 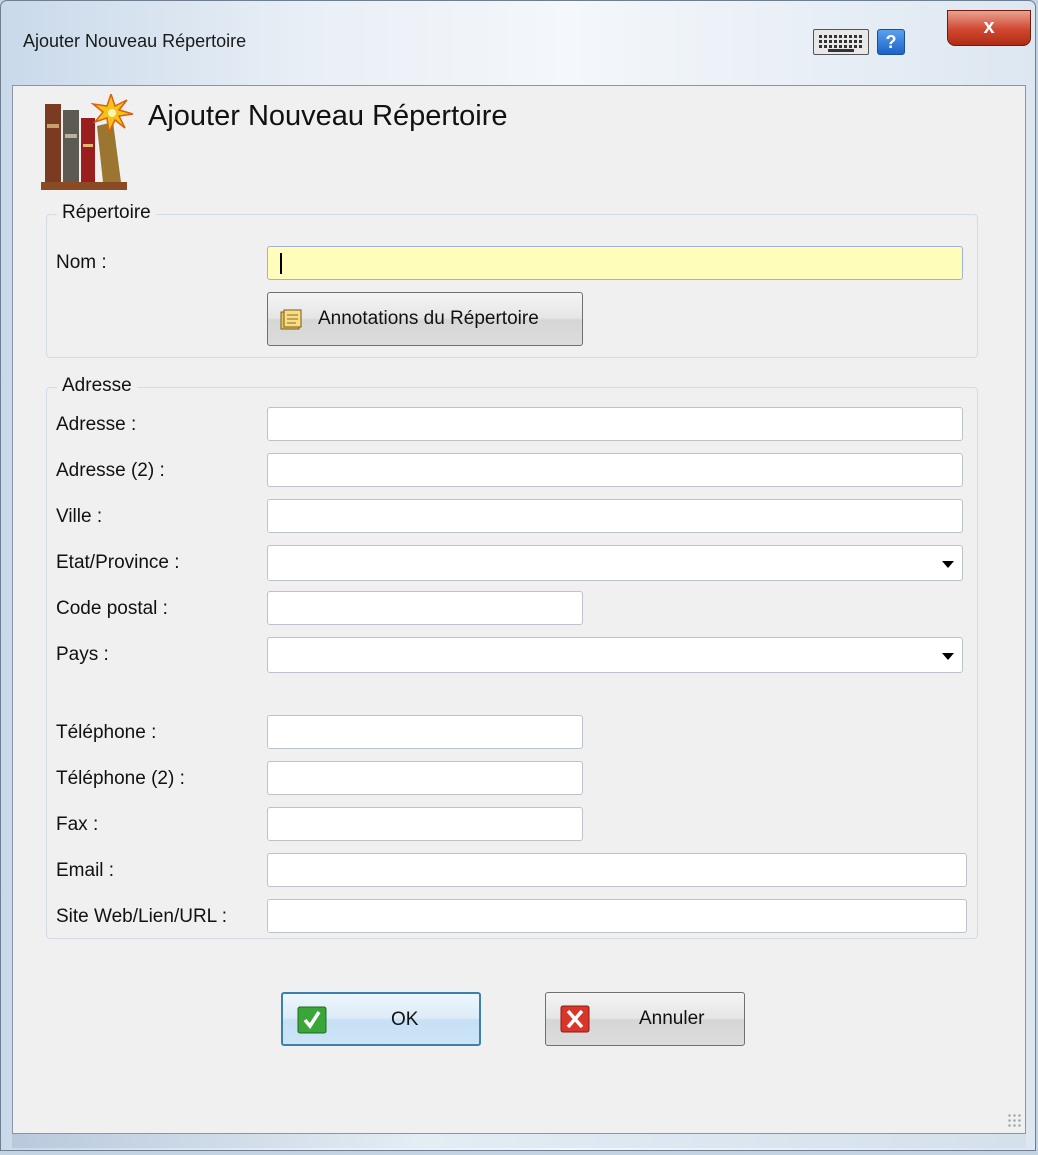 What do you see at coordinates (1014, 1120) in the screenshot?
I see `resize-grip` at bounding box center [1014, 1120].